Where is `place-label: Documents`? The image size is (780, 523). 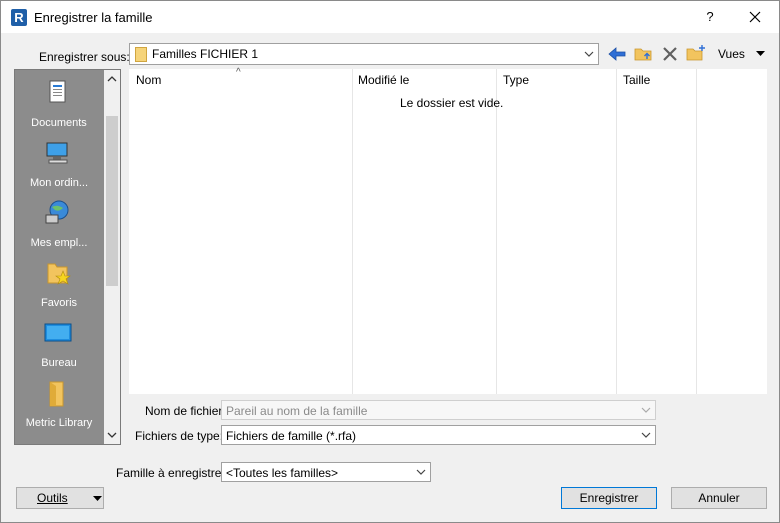
place-label: Documents is located at coordinates (59, 123).